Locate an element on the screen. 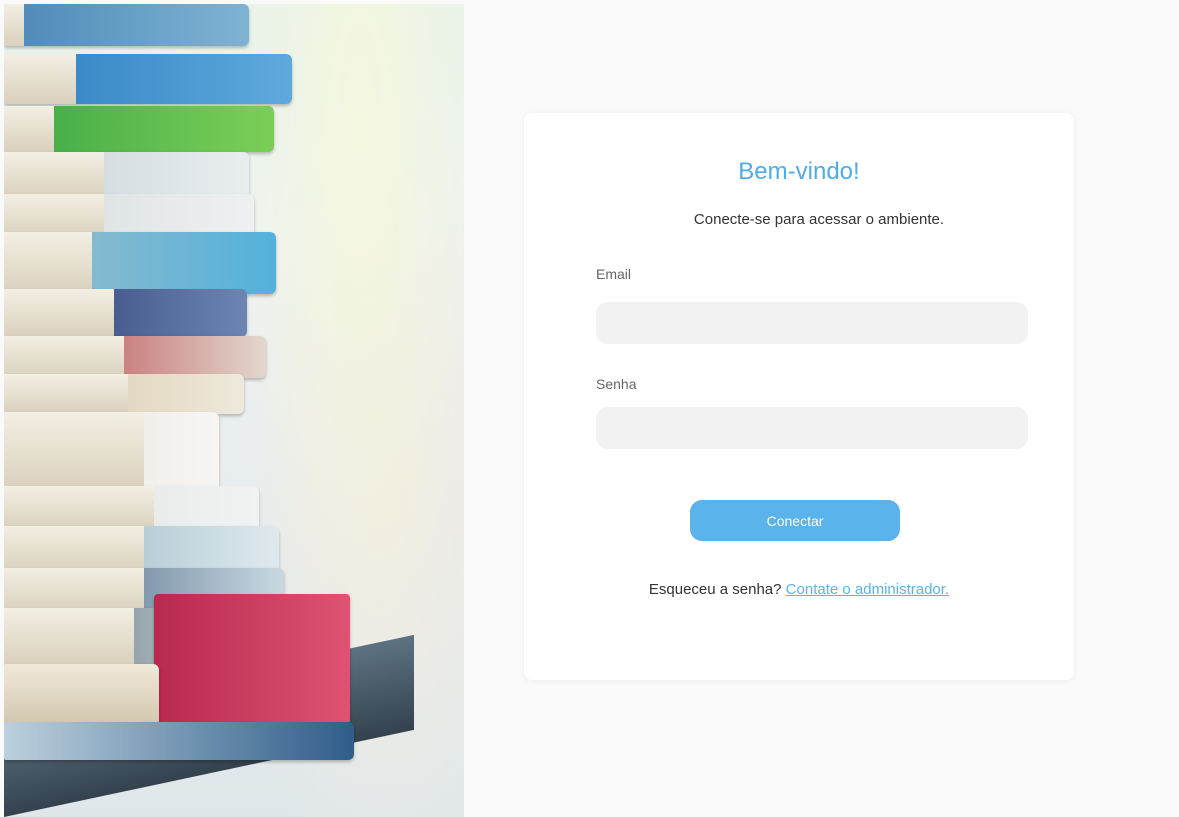  email-field is located at coordinates (812, 323).